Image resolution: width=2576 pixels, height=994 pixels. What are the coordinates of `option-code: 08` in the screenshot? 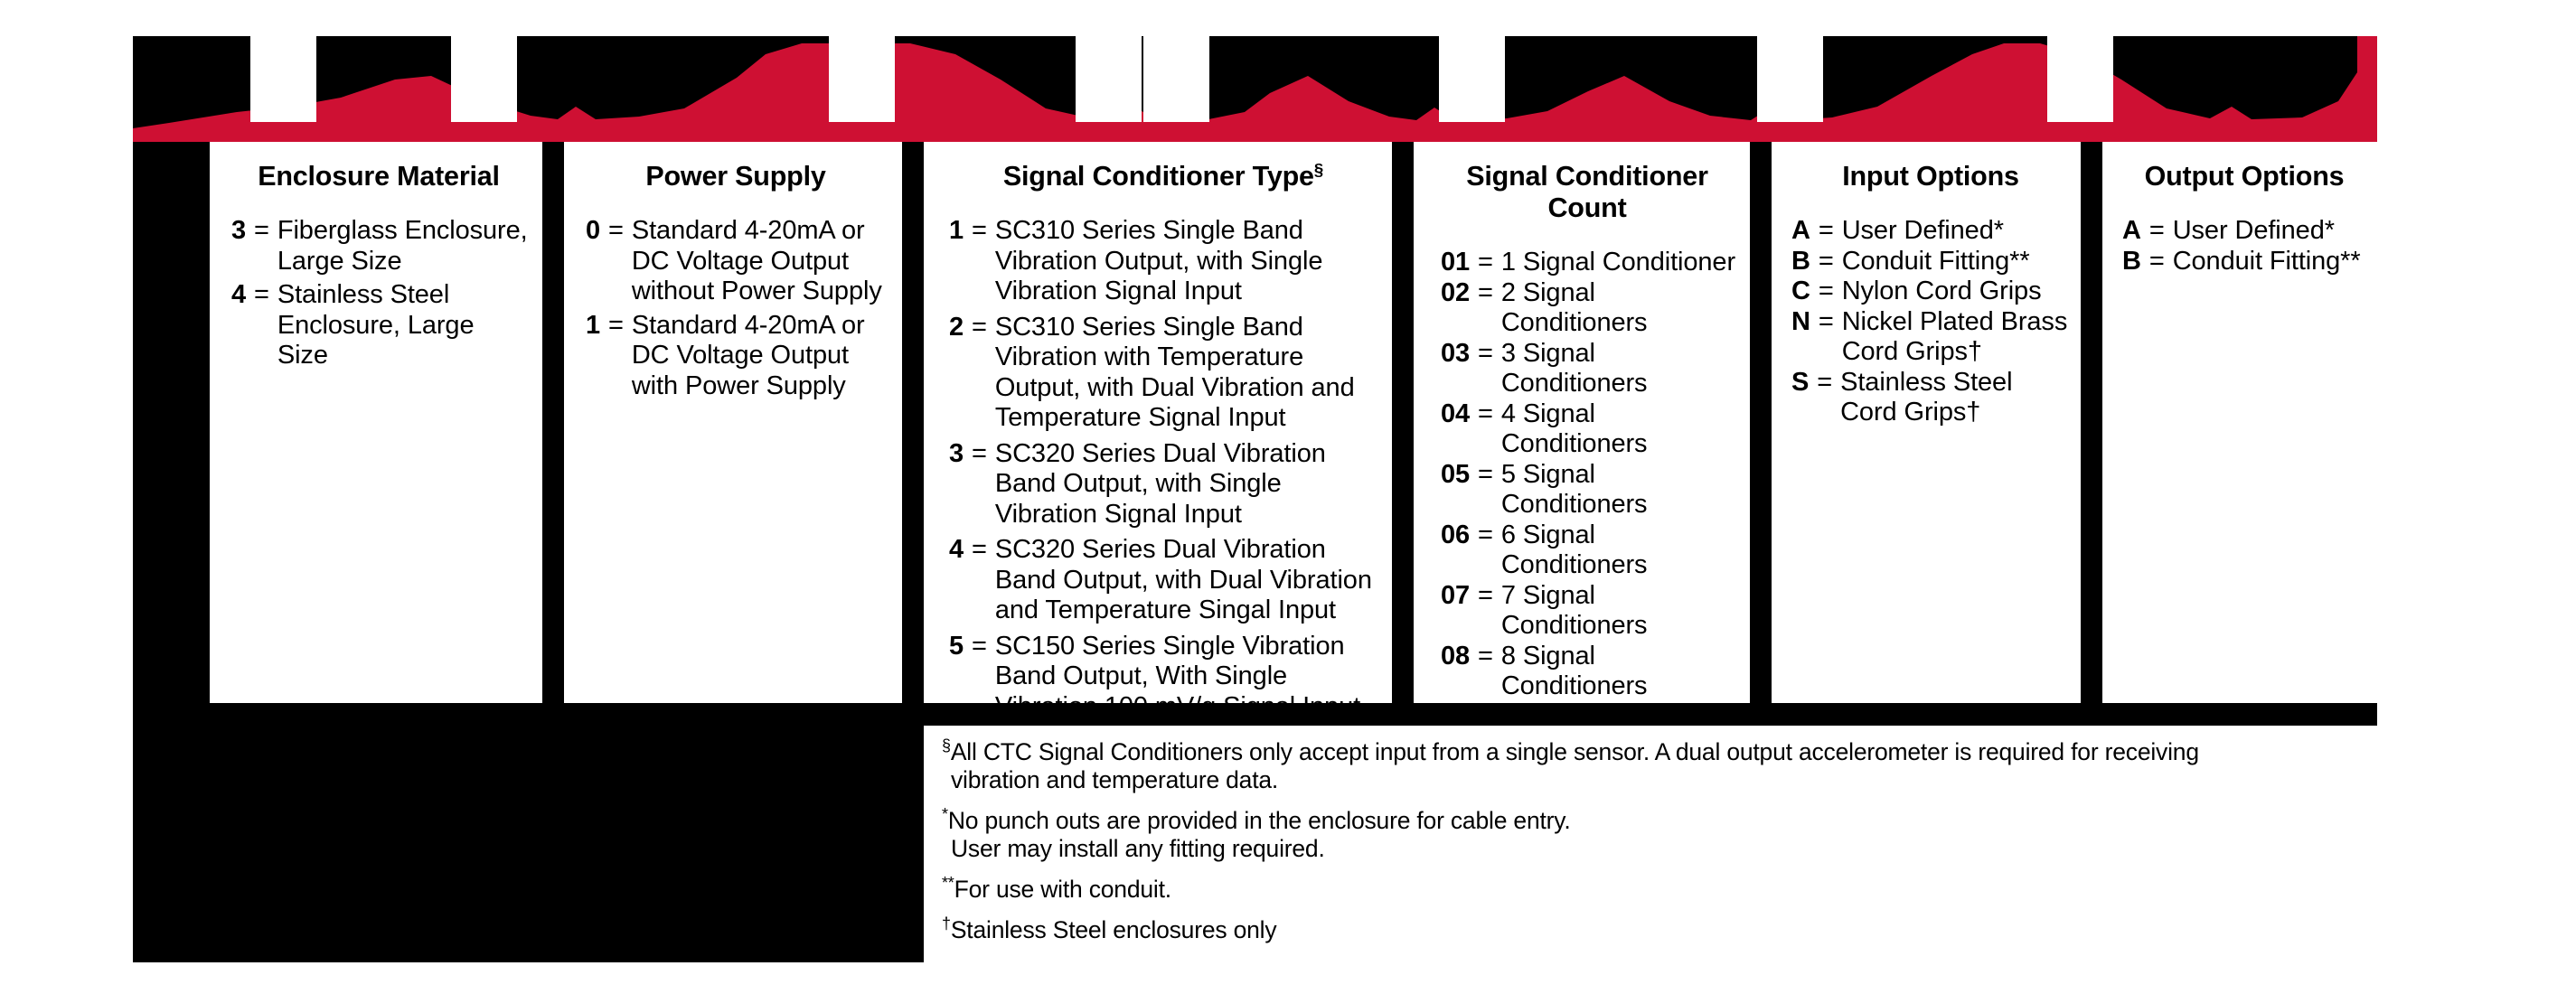 It's located at (1455, 655).